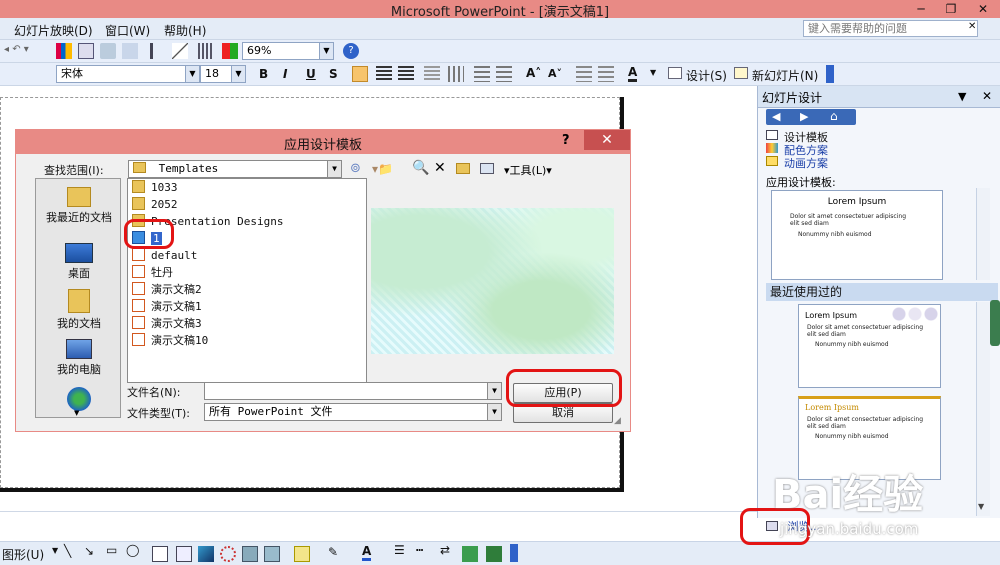 The width and height of the screenshot is (1000, 565). I want to click on dash-style-icon: ┅, so click(419, 550).